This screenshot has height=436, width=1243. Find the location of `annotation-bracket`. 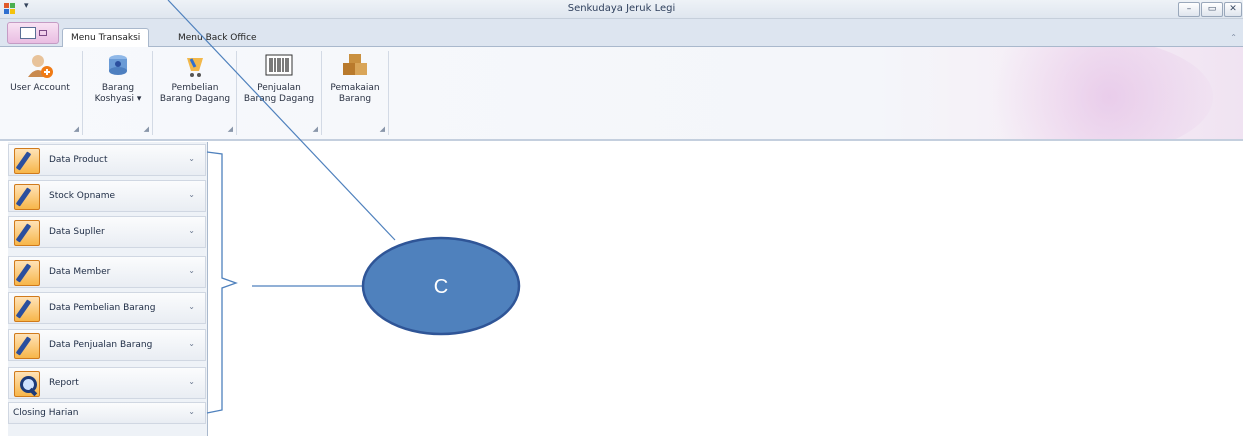

annotation-bracket is located at coordinates (222, 282).